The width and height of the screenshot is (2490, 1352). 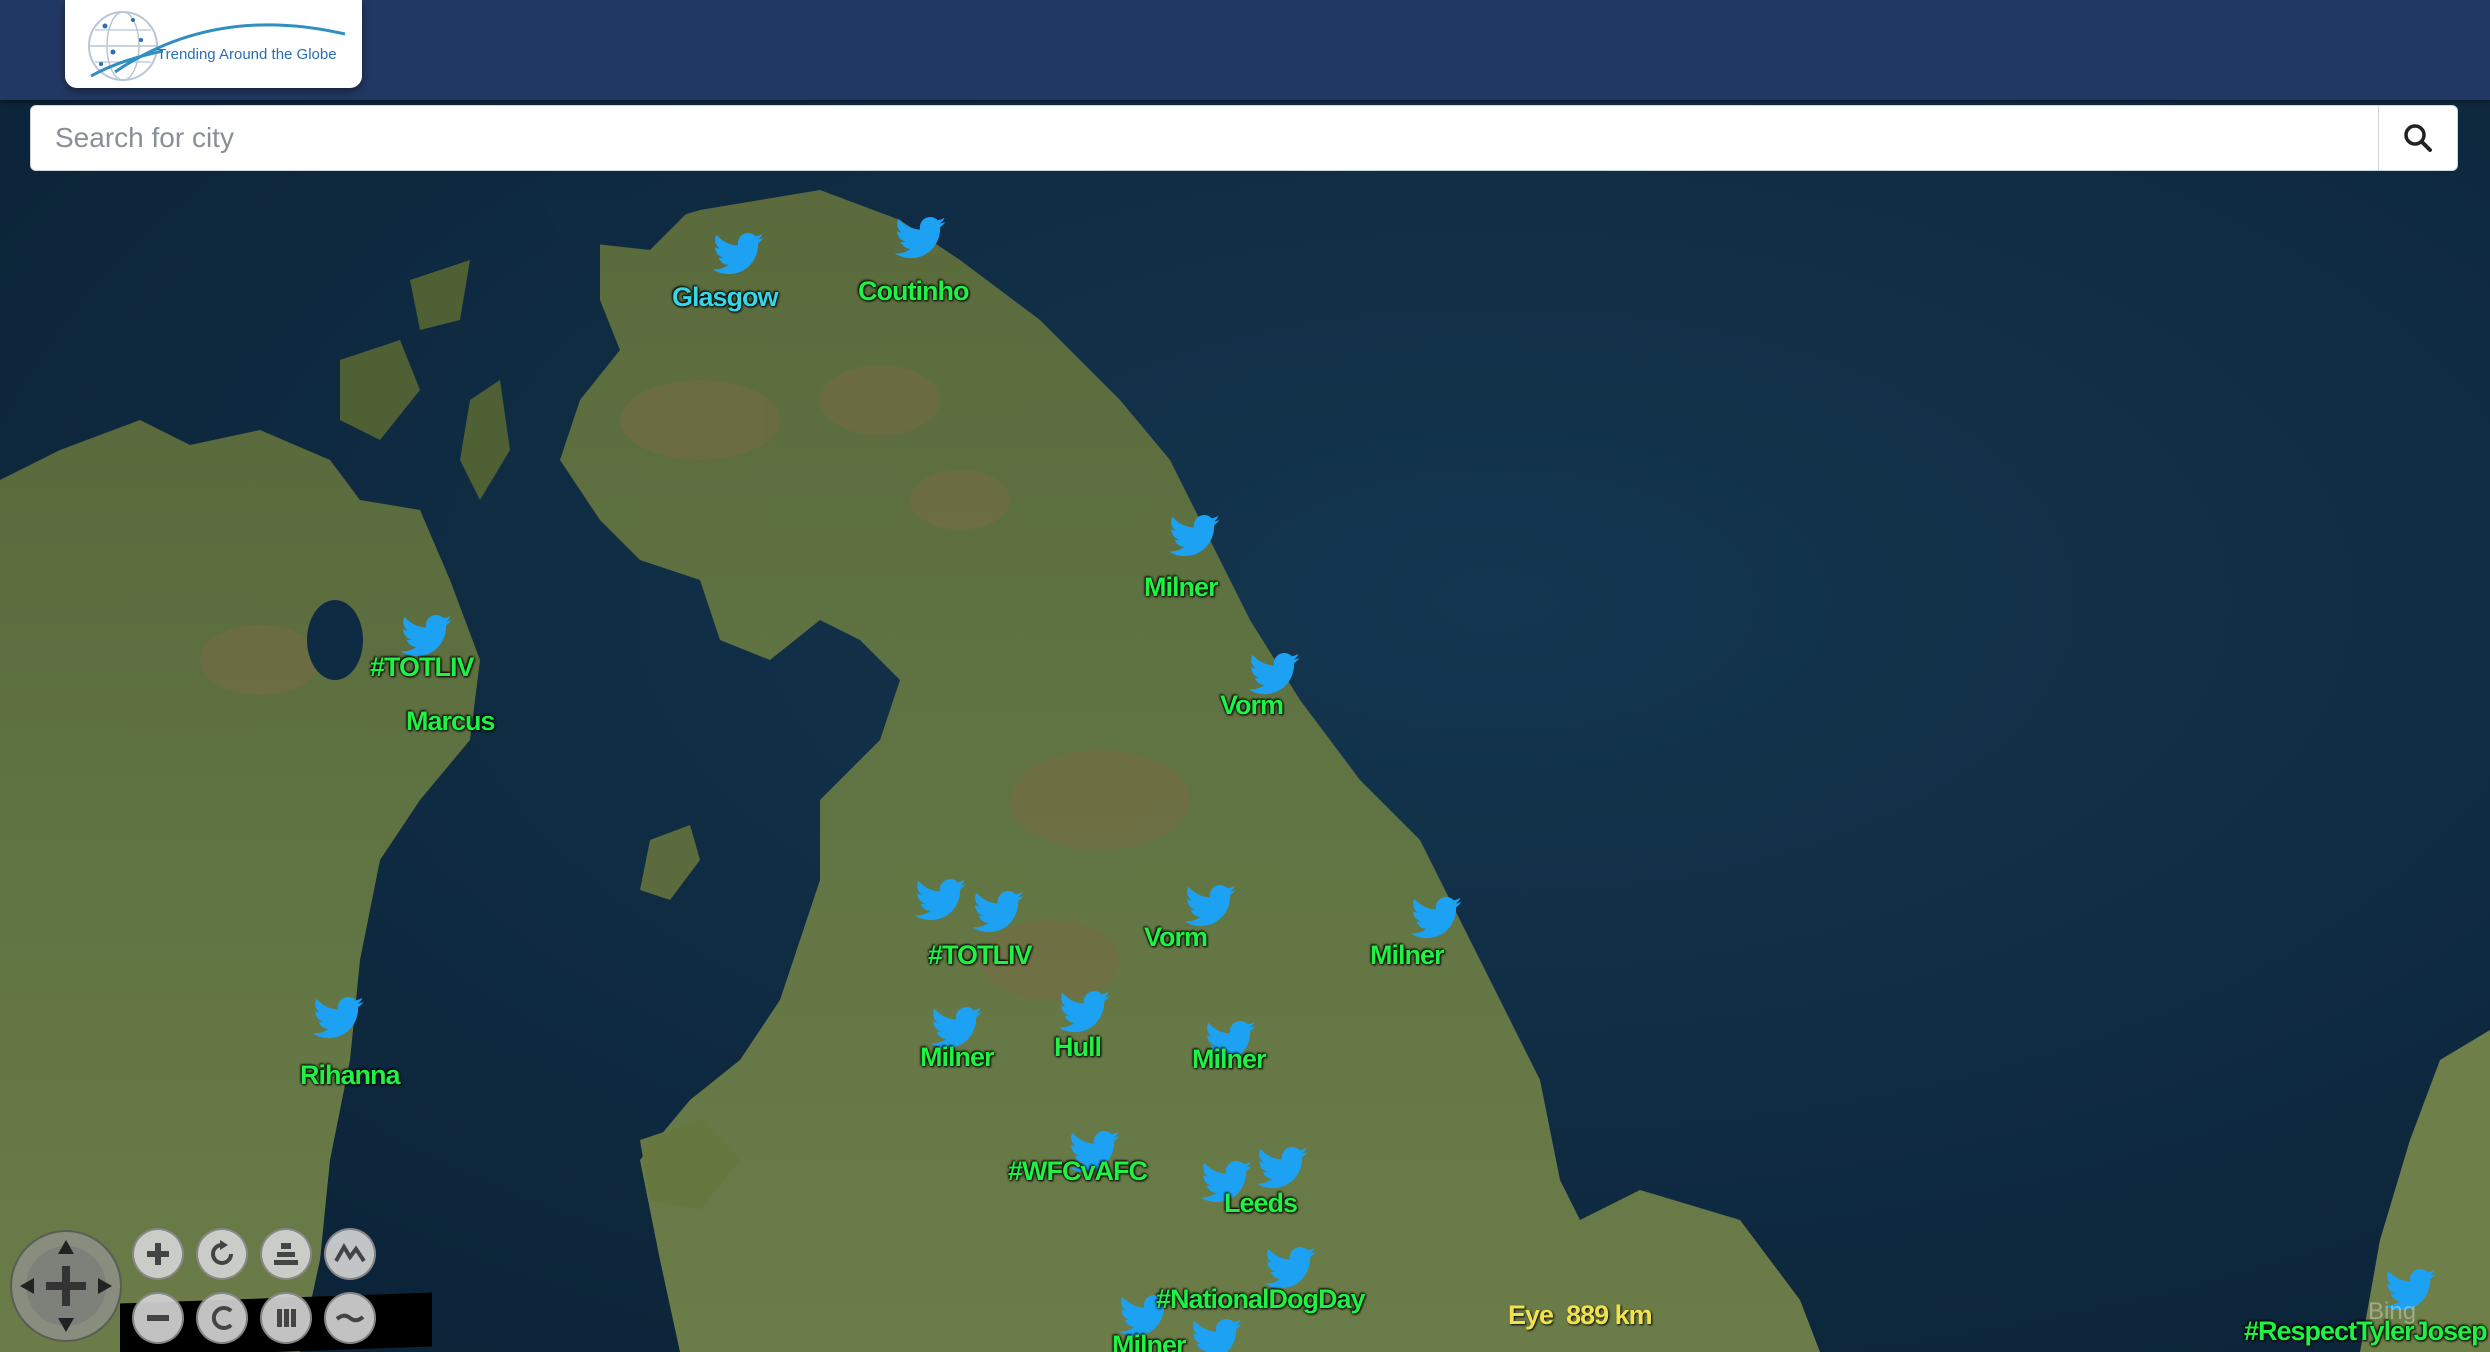 What do you see at coordinates (2366, 1331) in the screenshot?
I see `marker-label: #RespectTylerJosep` at bounding box center [2366, 1331].